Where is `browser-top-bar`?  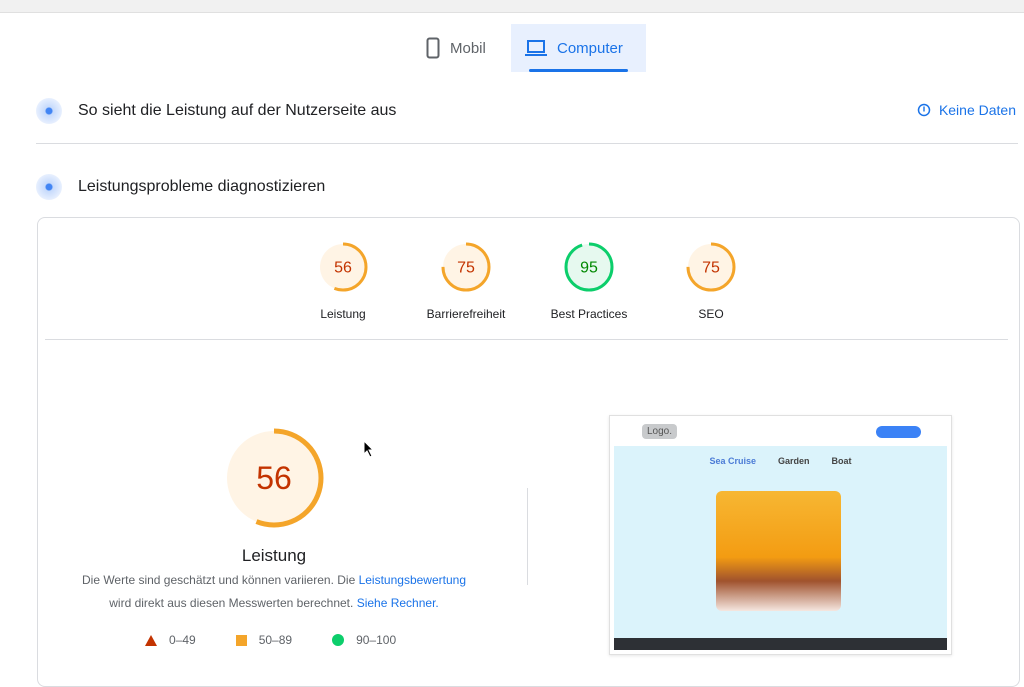 browser-top-bar is located at coordinates (512, 6).